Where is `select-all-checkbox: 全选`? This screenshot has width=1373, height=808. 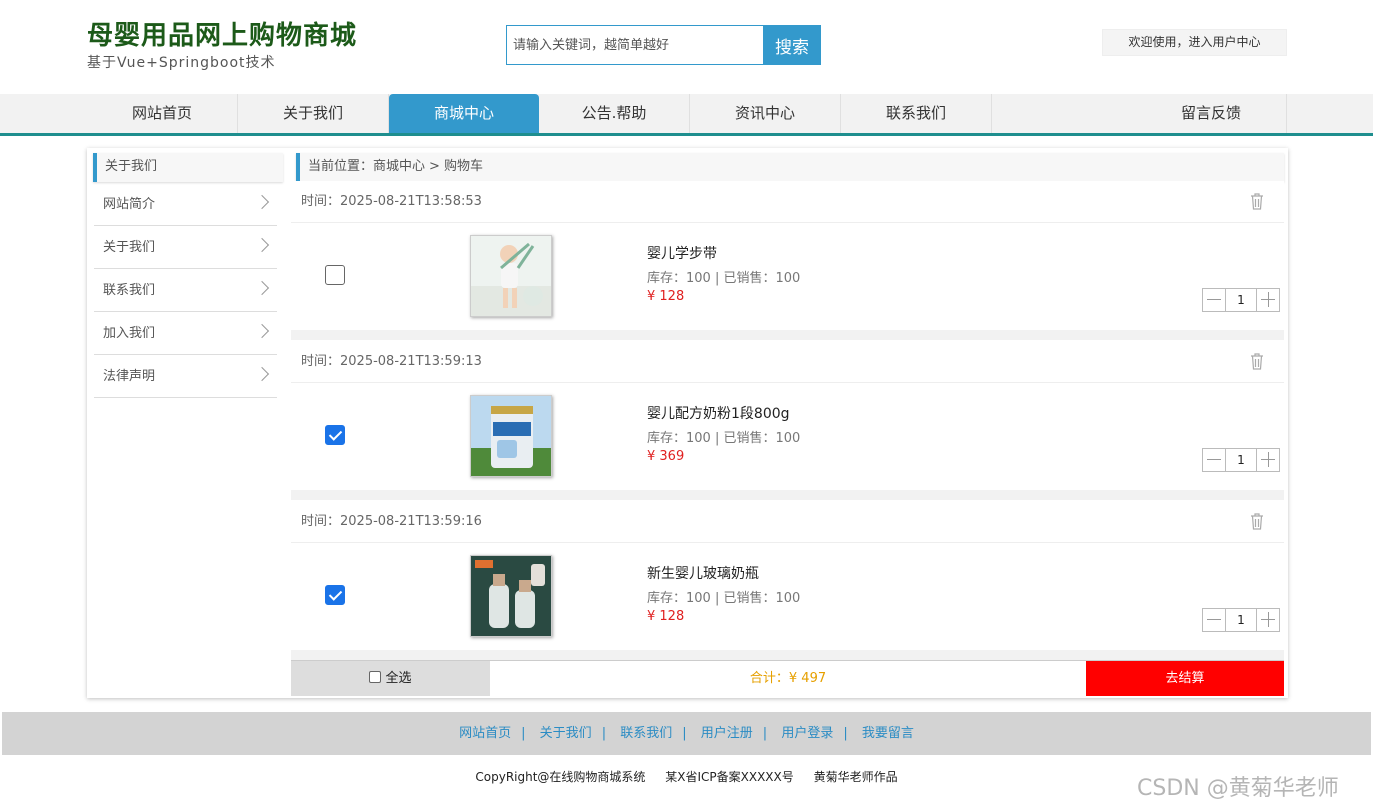 select-all-checkbox: 全选 is located at coordinates (390, 678).